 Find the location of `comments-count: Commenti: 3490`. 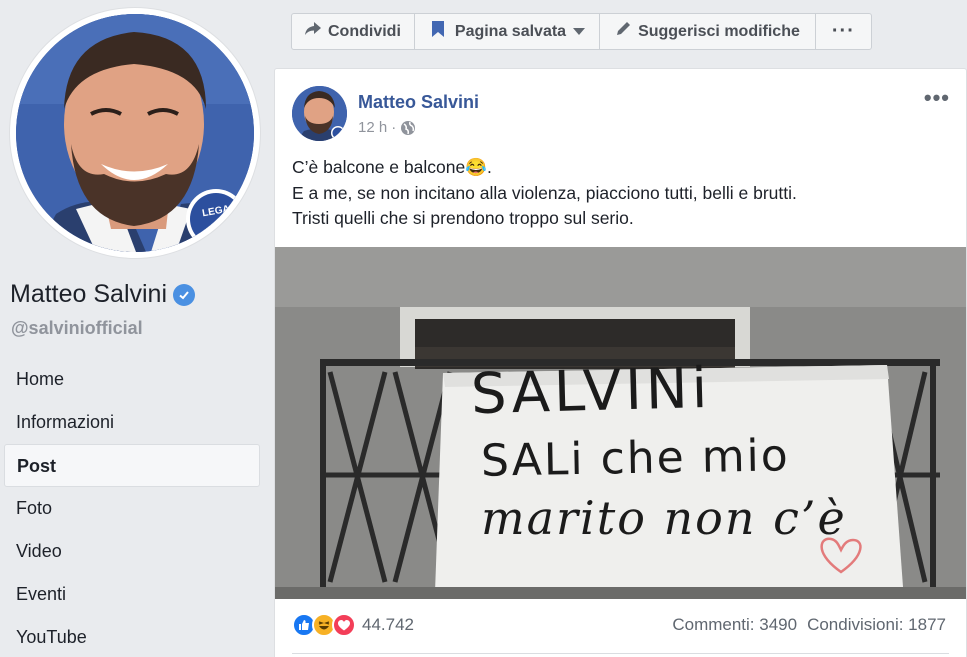

comments-count: Commenti: 3490 is located at coordinates (734, 625).